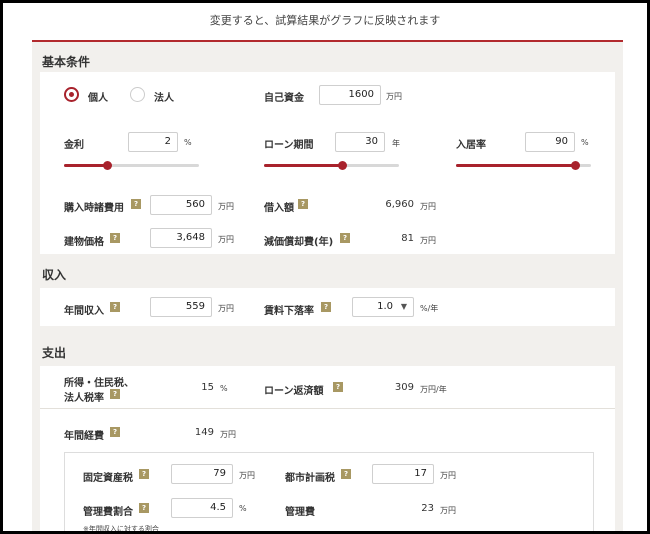 This screenshot has height=534, width=650. I want to click on purchase-cost-help-icon: ?, so click(136, 204).